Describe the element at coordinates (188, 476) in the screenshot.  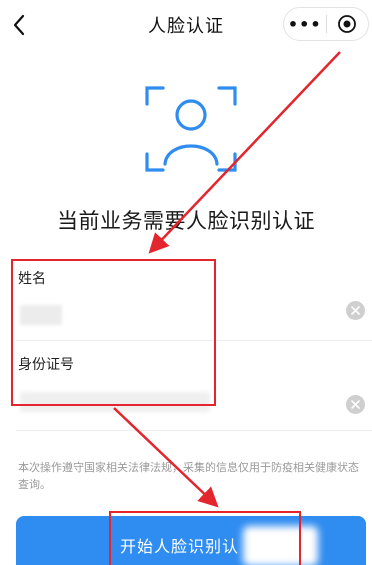
I see `privacy-notice: 本次操作遵守国家相关法律法规，采集的信息仅用于防疫相关健康状态查询。` at that location.